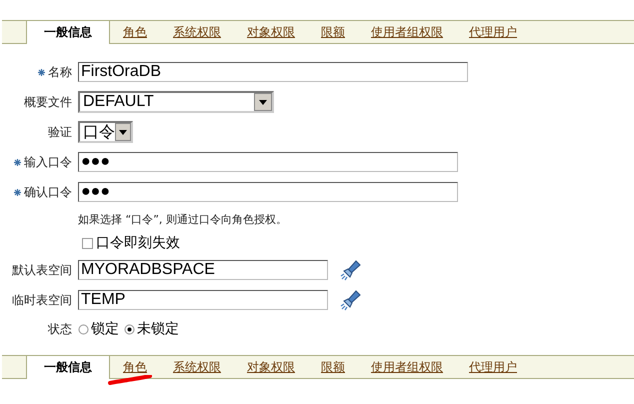 The height and width of the screenshot is (404, 634). Describe the element at coordinates (105, 329) in the screenshot. I see `radio-label: 锁定` at that location.